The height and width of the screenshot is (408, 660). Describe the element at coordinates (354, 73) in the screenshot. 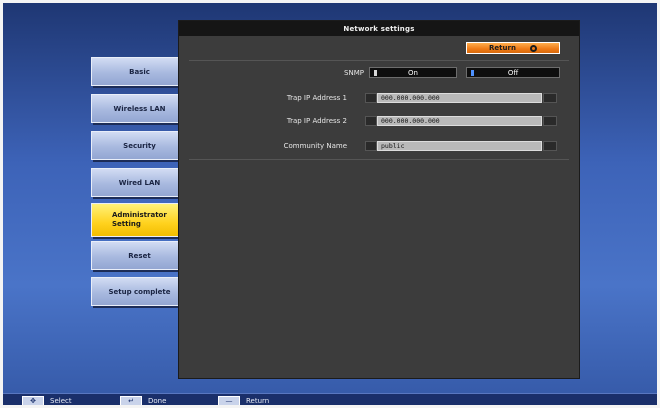

I see `snmp-label: SNMP` at that location.